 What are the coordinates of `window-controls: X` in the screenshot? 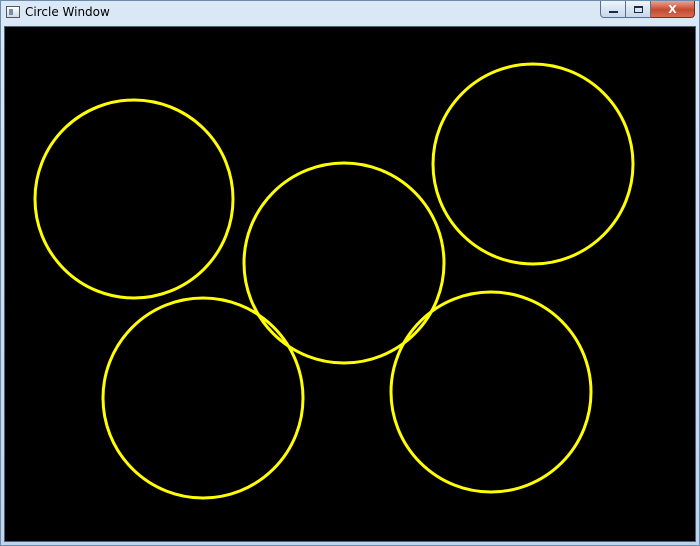 It's located at (647, 10).